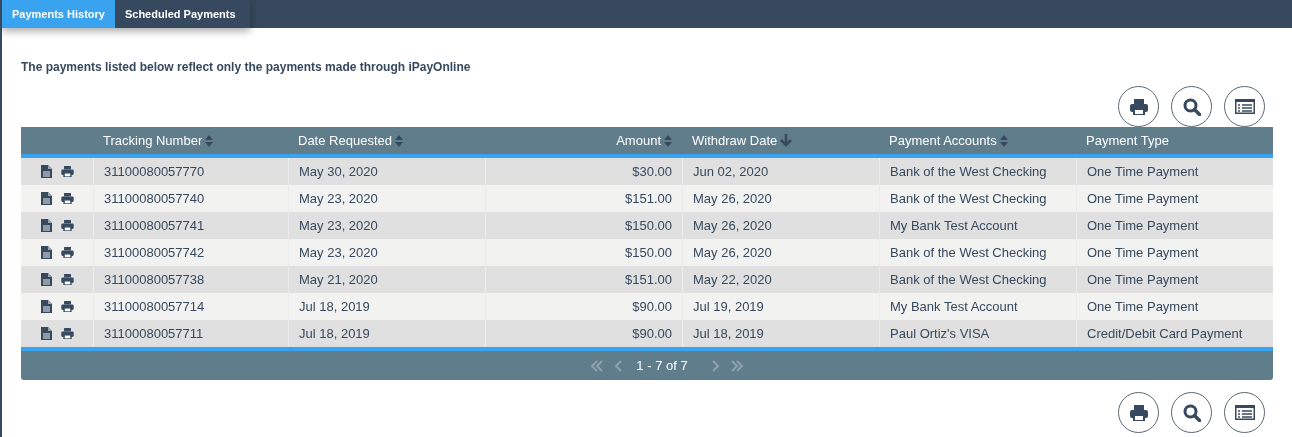 The width and height of the screenshot is (1292, 437). Describe the element at coordinates (1165, 333) in the screenshot. I see `table-cell: Credit/Debit Card Payment` at that location.